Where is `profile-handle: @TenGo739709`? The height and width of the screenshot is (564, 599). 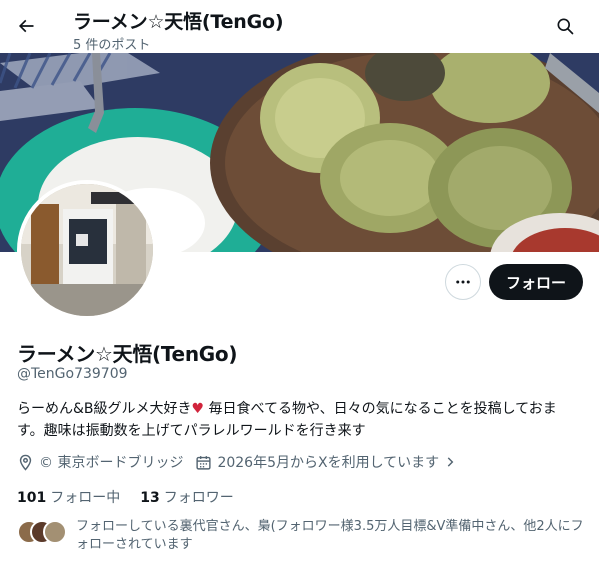
profile-handle: @TenGo739709 is located at coordinates (72, 374).